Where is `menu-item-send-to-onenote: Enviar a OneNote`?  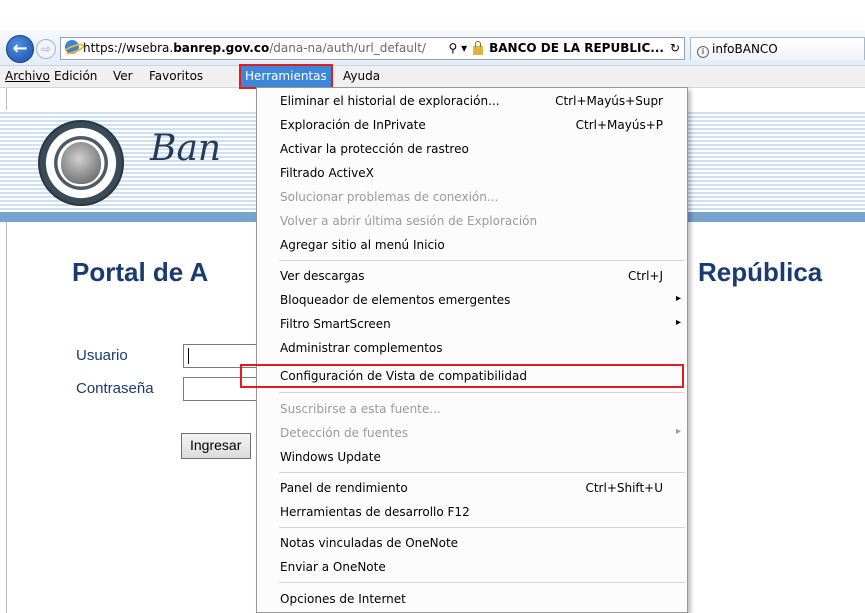 menu-item-send-to-onenote: Enviar a OneNote is located at coordinates (472, 567).